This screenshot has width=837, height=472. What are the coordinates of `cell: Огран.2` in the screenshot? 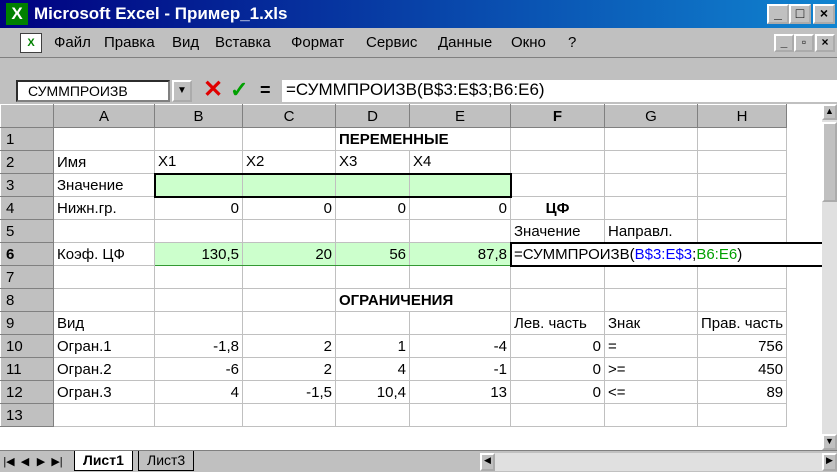 It's located at (104, 369).